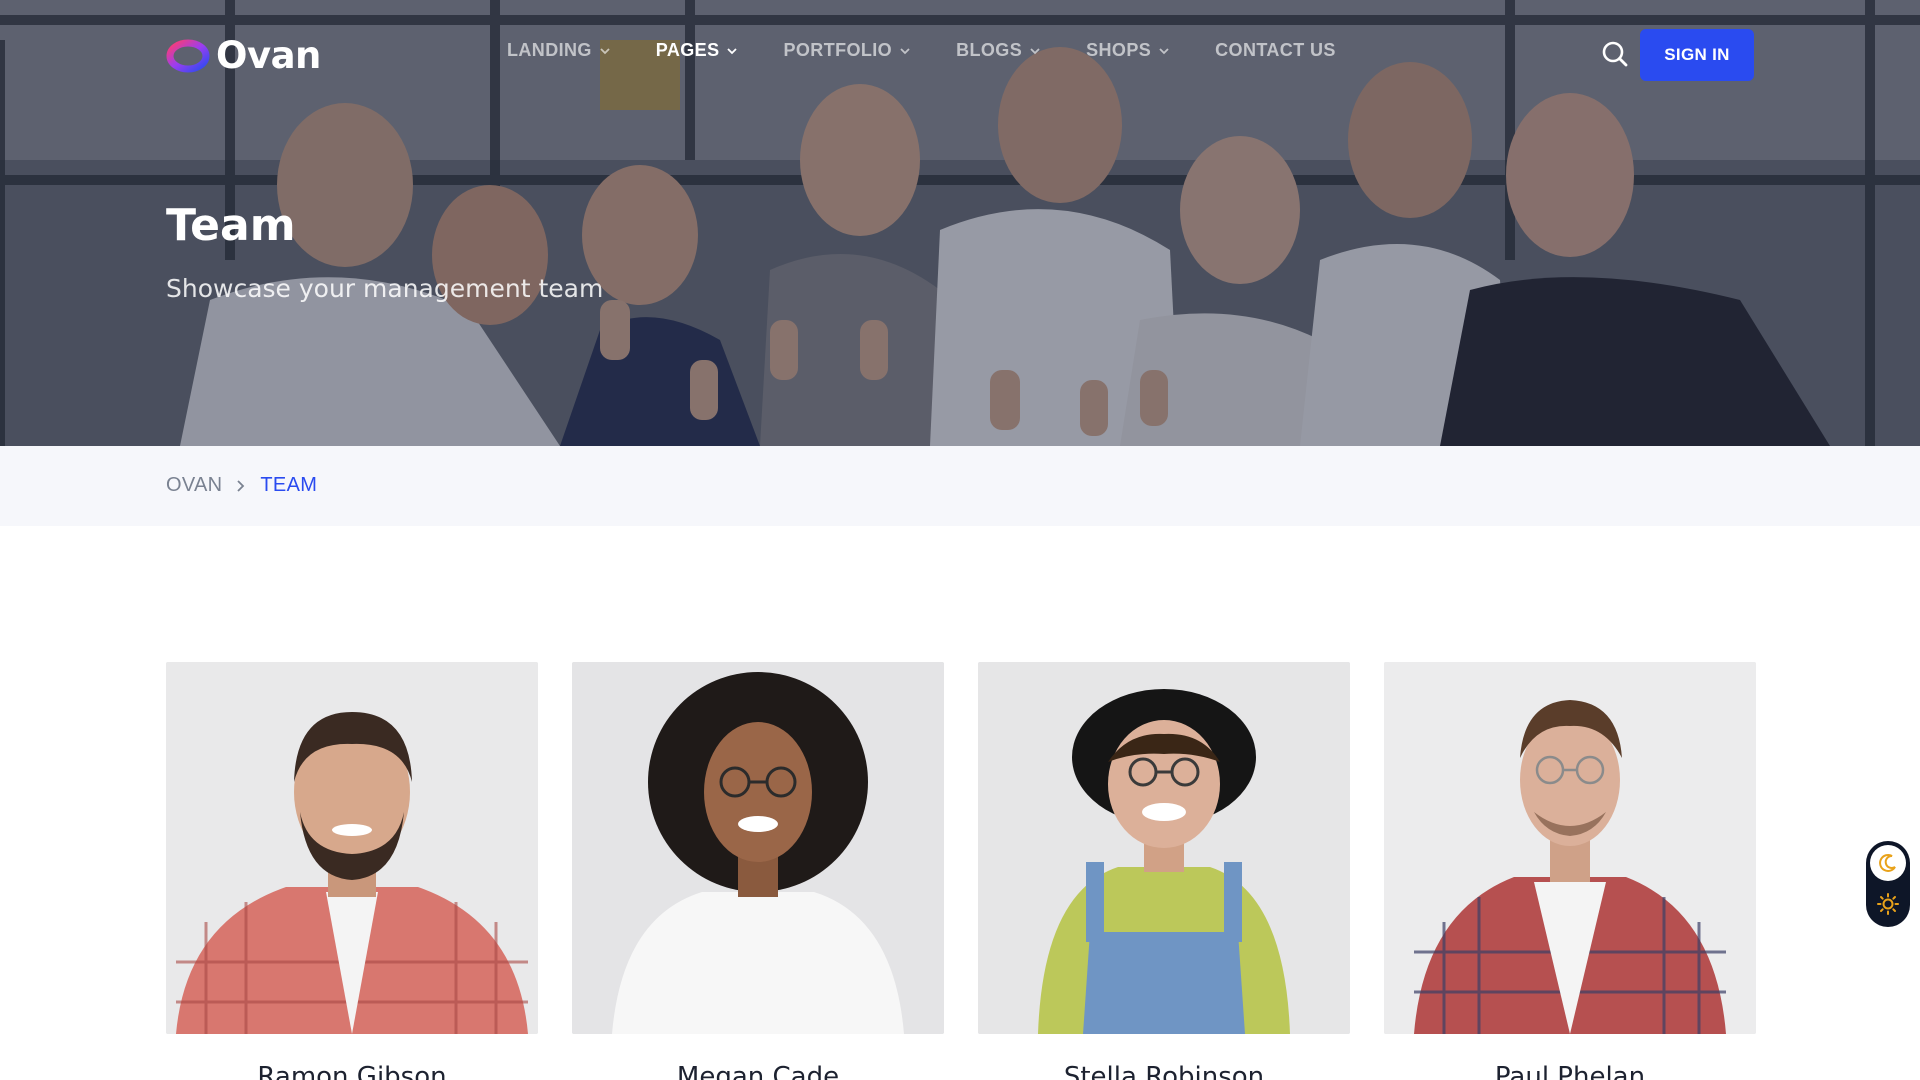 The height and width of the screenshot is (1080, 1920). I want to click on sun-icon, so click(1888, 904).